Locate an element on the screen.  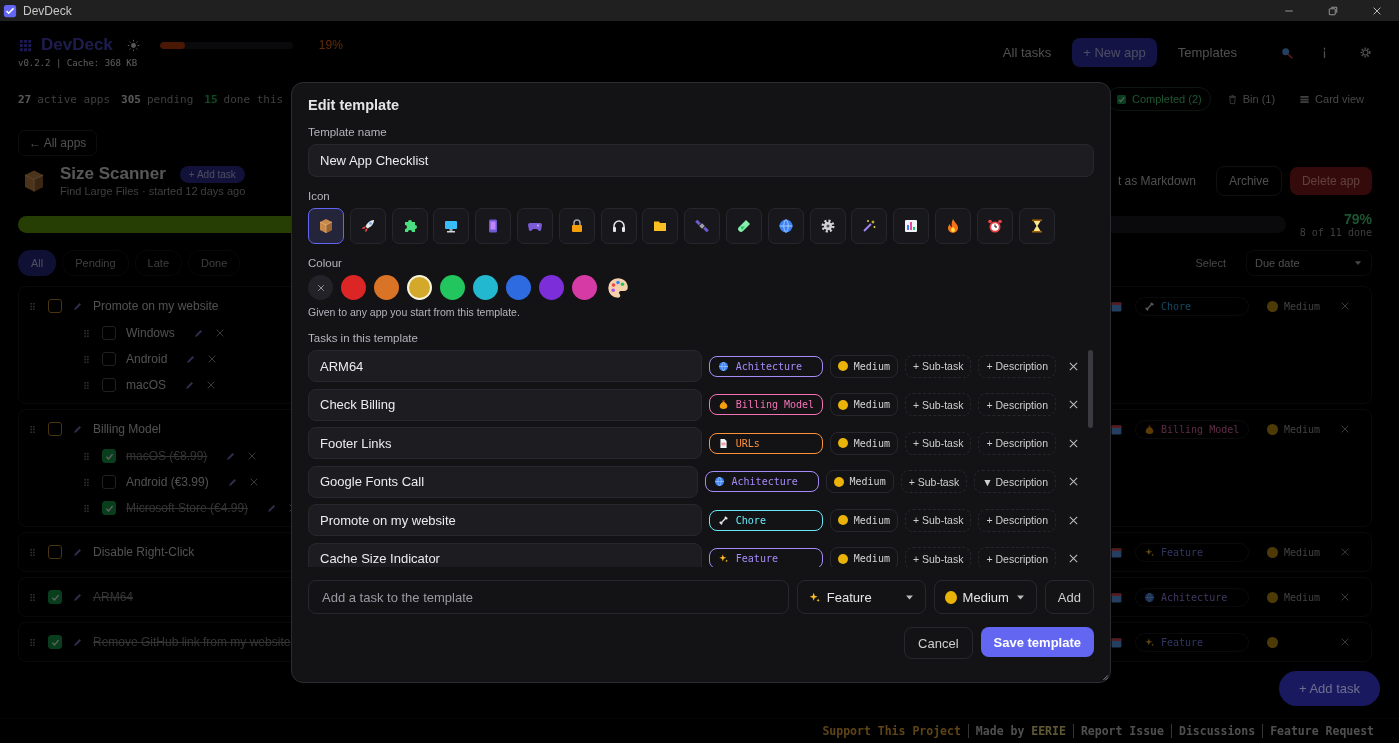
category-select: Chore is located at coordinates (765, 520).